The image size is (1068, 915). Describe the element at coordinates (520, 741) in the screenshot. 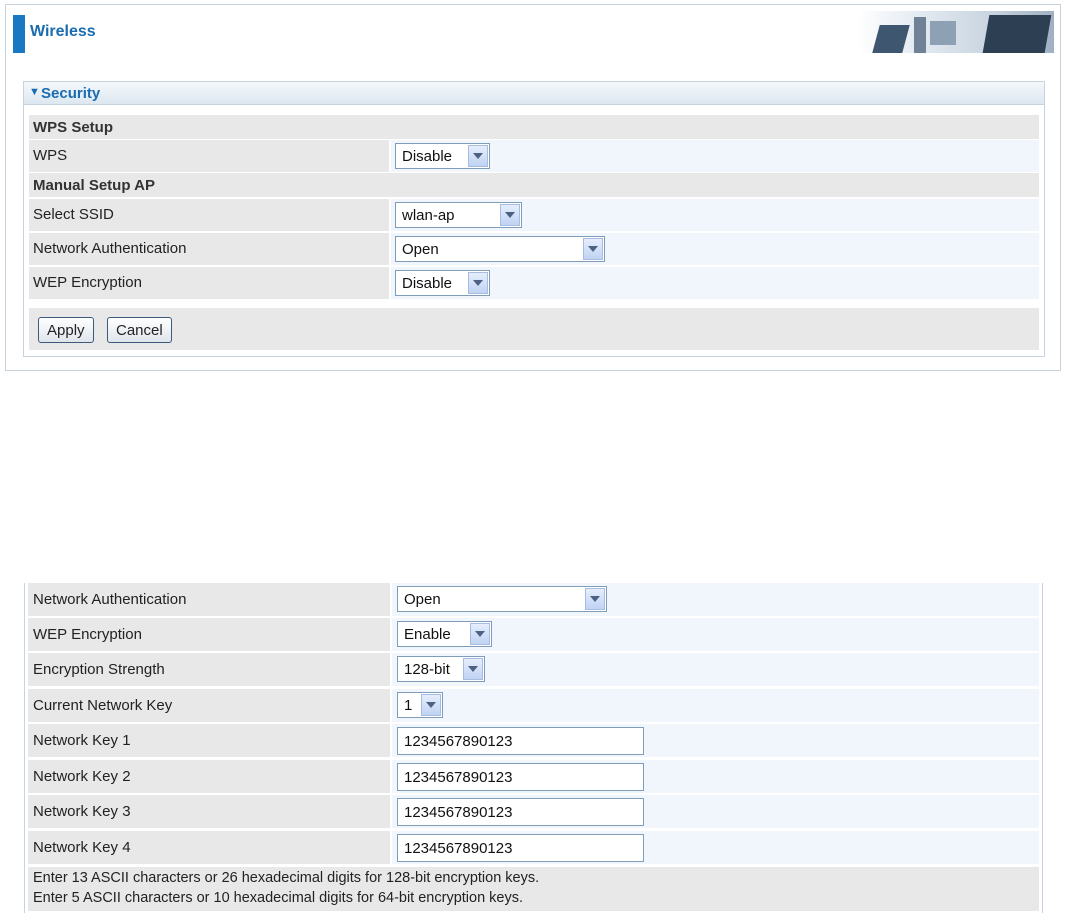

I see `network-key-1-input` at that location.